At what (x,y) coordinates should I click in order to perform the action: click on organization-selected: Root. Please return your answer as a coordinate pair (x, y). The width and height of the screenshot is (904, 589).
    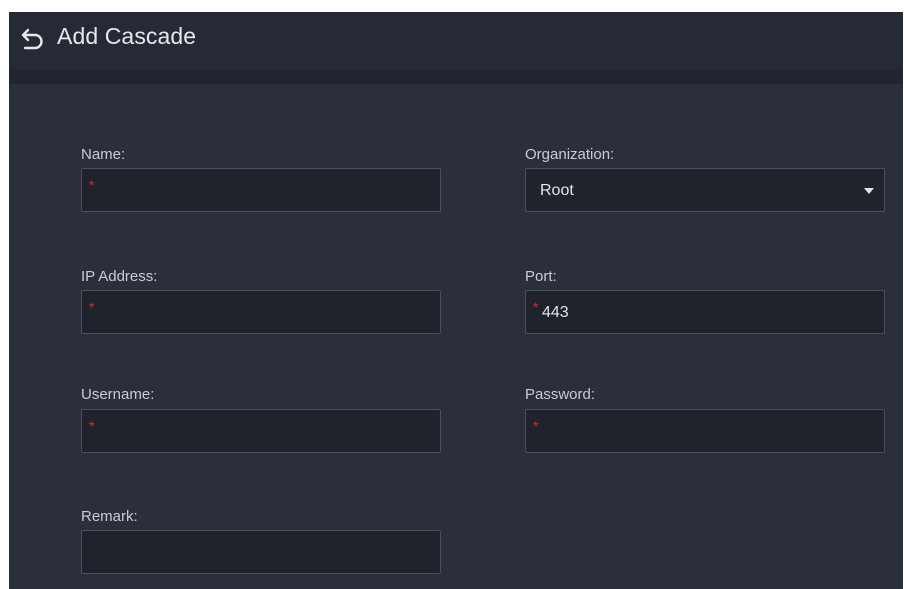
    Looking at the image, I should click on (557, 190).